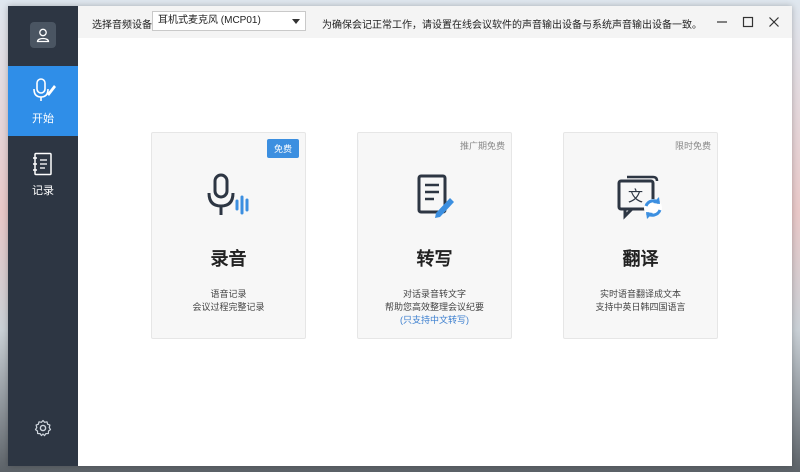 This screenshot has width=800, height=472. What do you see at coordinates (434, 294) in the screenshot?
I see `card-desc-line: 对话录音转文字` at bounding box center [434, 294].